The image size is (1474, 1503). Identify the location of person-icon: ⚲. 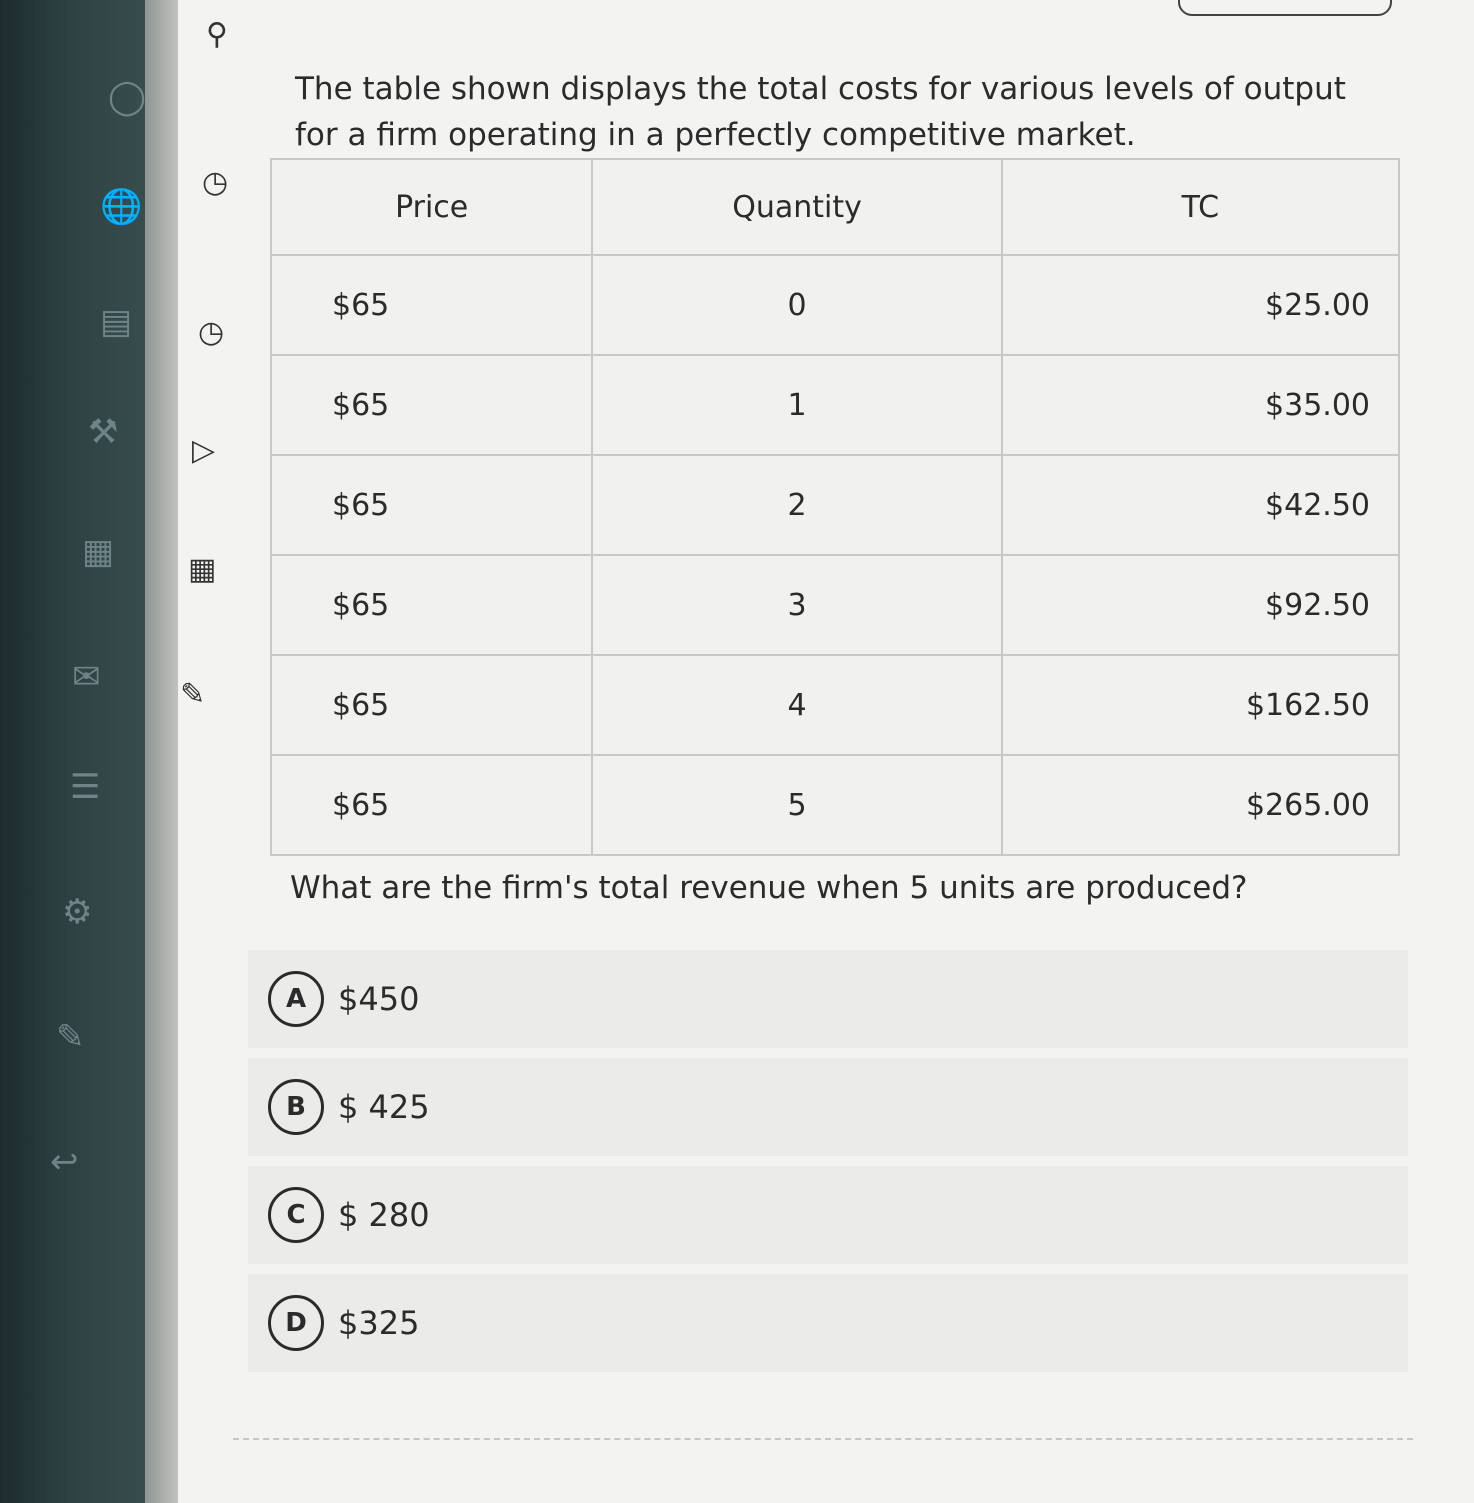
(217, 35).